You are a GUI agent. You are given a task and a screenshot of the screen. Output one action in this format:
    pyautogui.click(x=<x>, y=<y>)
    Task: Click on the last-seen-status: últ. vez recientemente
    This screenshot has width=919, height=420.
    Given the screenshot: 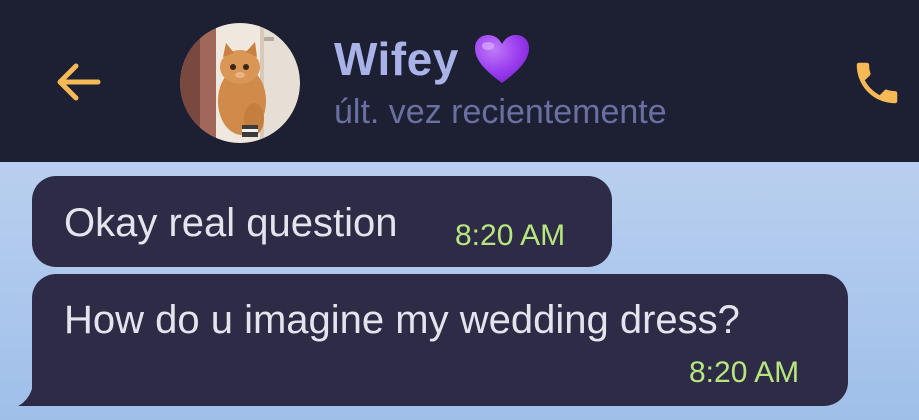 What is the action you would take?
    pyautogui.click(x=500, y=112)
    